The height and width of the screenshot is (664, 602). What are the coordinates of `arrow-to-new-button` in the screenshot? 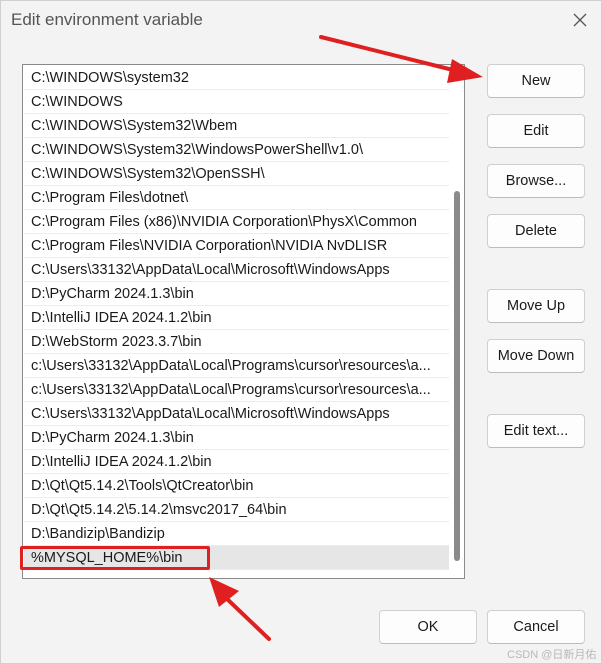 It's located at (401, 59).